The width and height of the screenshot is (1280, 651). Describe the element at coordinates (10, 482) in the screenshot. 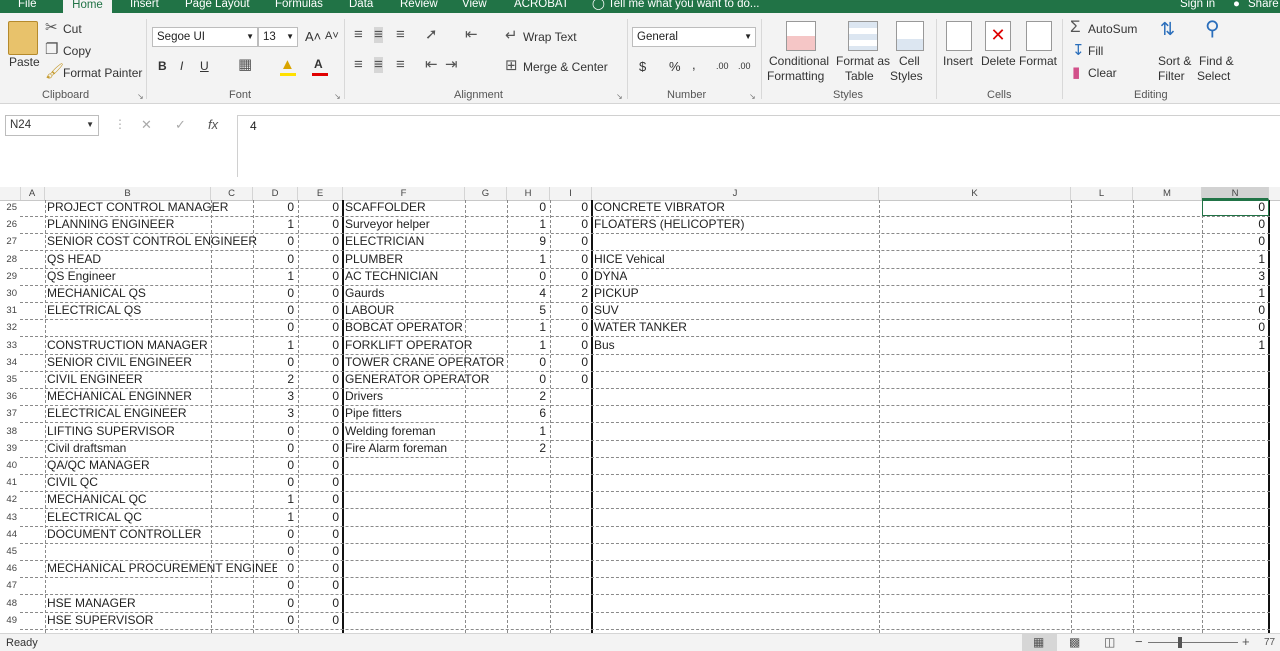

I see `row-header: 41` at that location.